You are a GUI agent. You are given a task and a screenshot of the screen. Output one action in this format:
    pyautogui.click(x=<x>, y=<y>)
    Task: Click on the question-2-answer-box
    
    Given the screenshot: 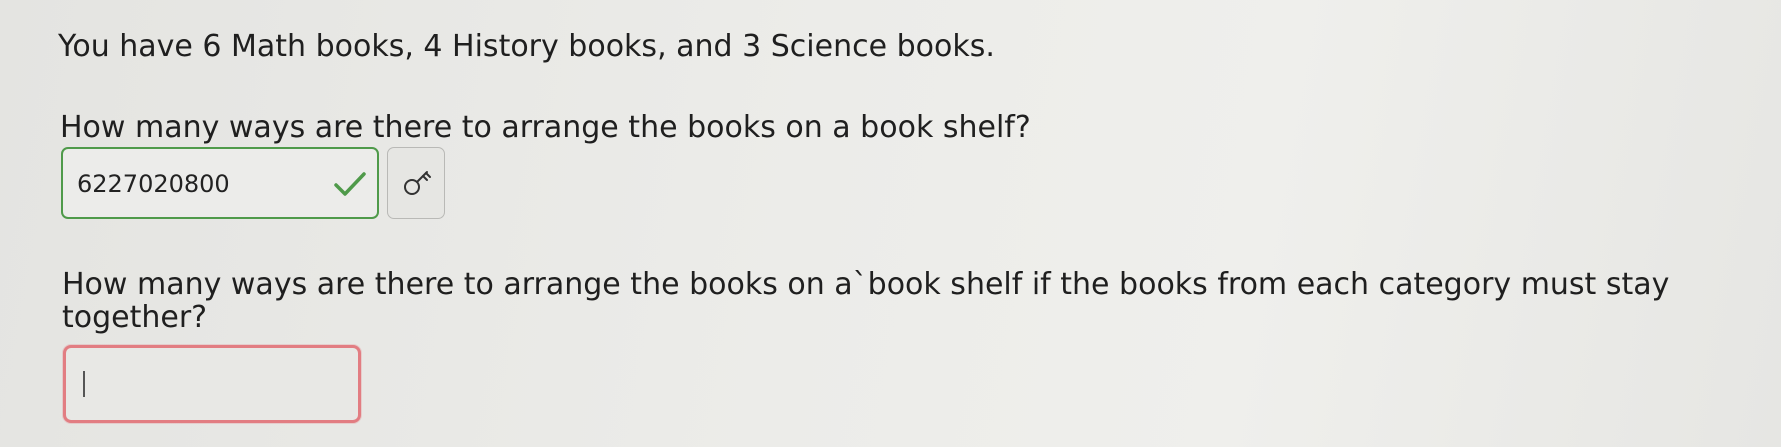 What is the action you would take?
    pyautogui.click(x=212, y=384)
    